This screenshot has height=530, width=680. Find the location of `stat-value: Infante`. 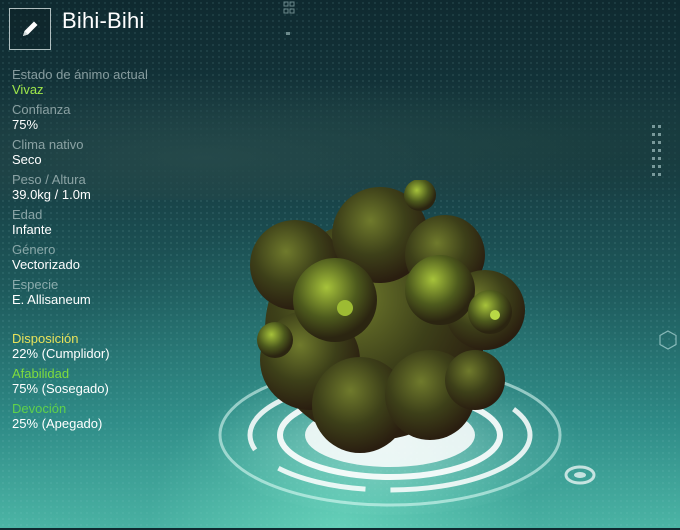

stat-value: Infante is located at coordinates (32, 229).